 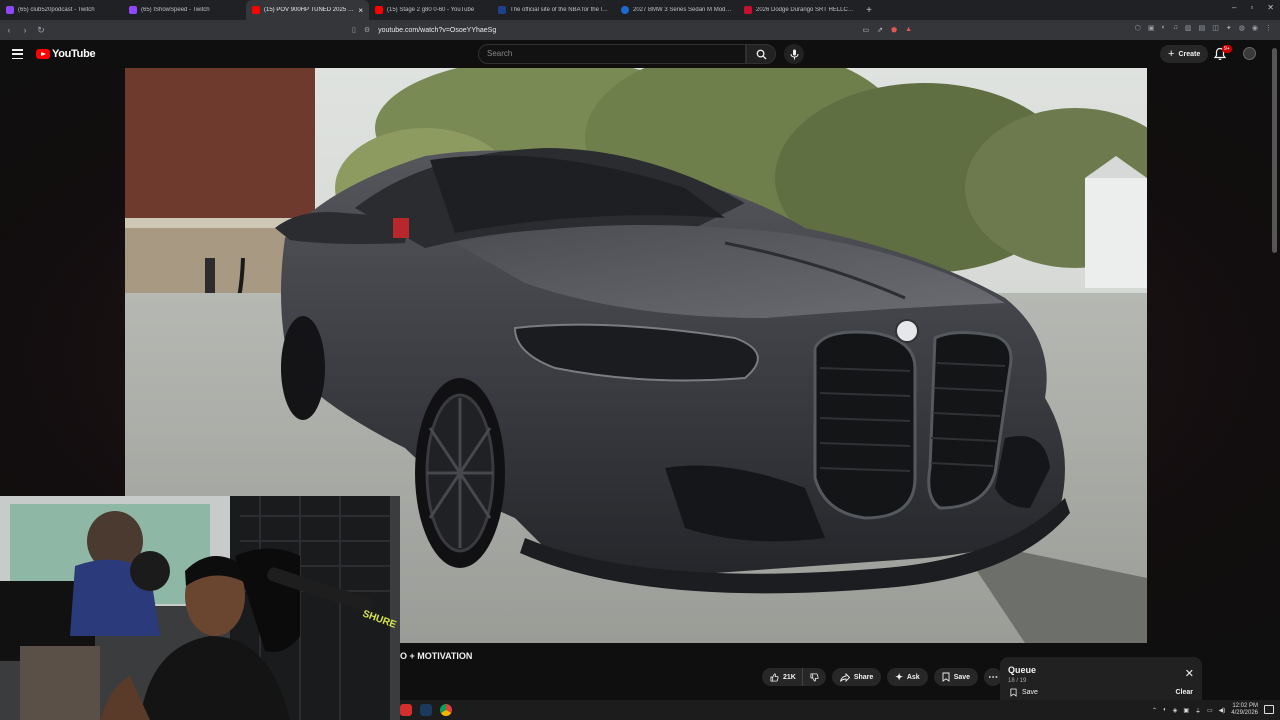 I want to click on like-button: 21K, so click(x=782, y=677).